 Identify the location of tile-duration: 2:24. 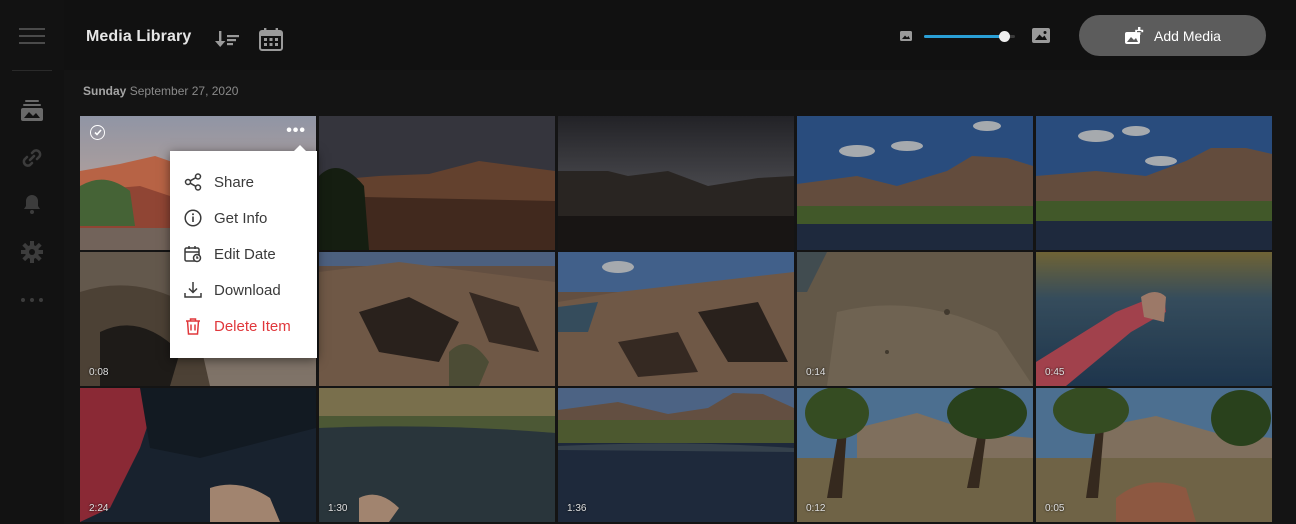
(99, 508).